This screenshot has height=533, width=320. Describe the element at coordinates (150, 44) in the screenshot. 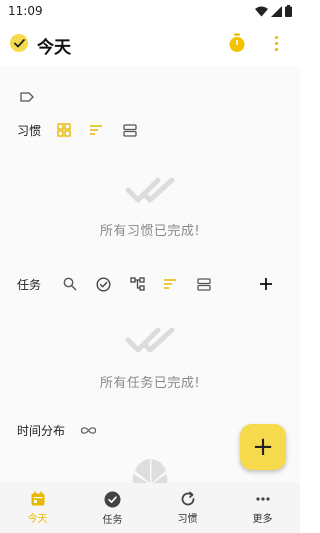

I see `app-bar: 今天` at that location.